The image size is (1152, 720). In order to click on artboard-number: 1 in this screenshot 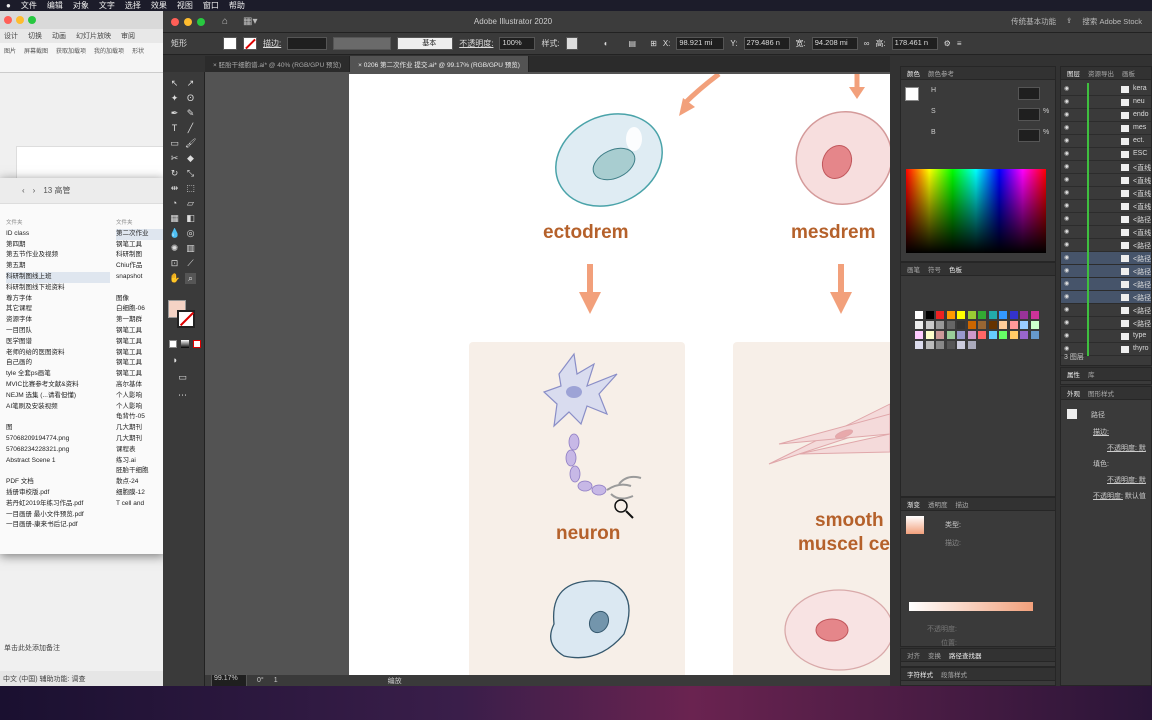, I will do `click(276, 680)`.